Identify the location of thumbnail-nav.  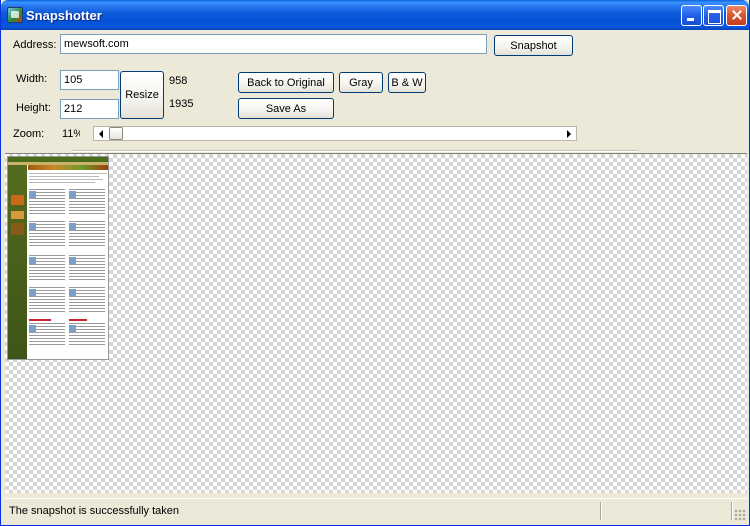
(68, 167).